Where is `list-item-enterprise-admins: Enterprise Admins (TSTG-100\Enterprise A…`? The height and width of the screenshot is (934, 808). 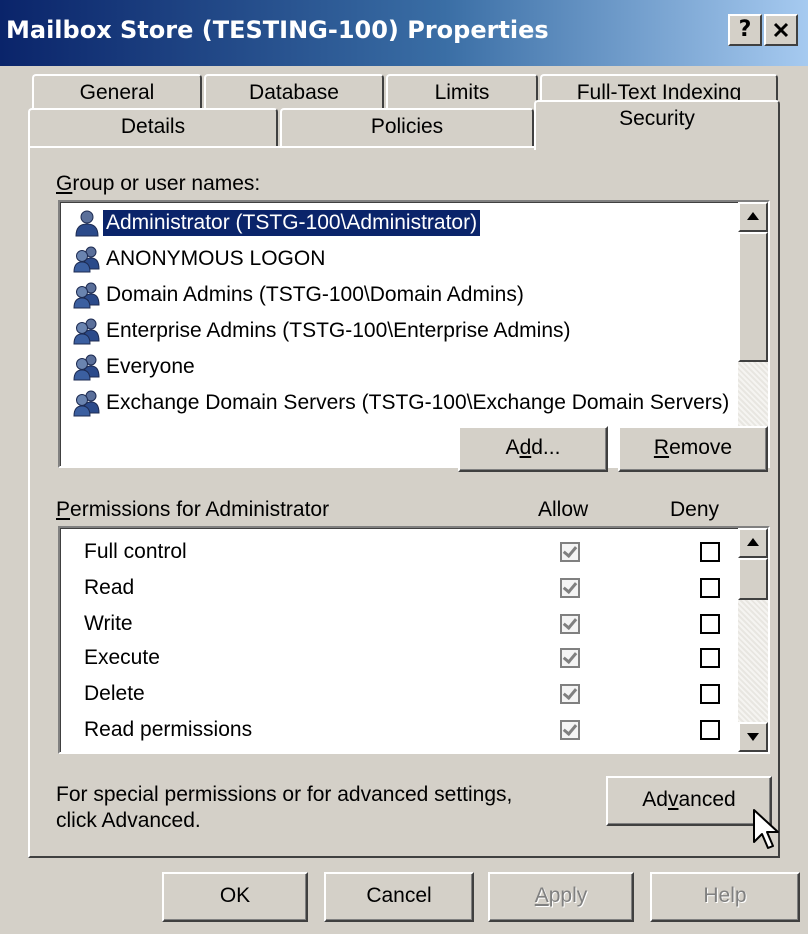 list-item-enterprise-admins: Enterprise Admins (TSTG-100\Enterprise A… is located at coordinates (321, 331).